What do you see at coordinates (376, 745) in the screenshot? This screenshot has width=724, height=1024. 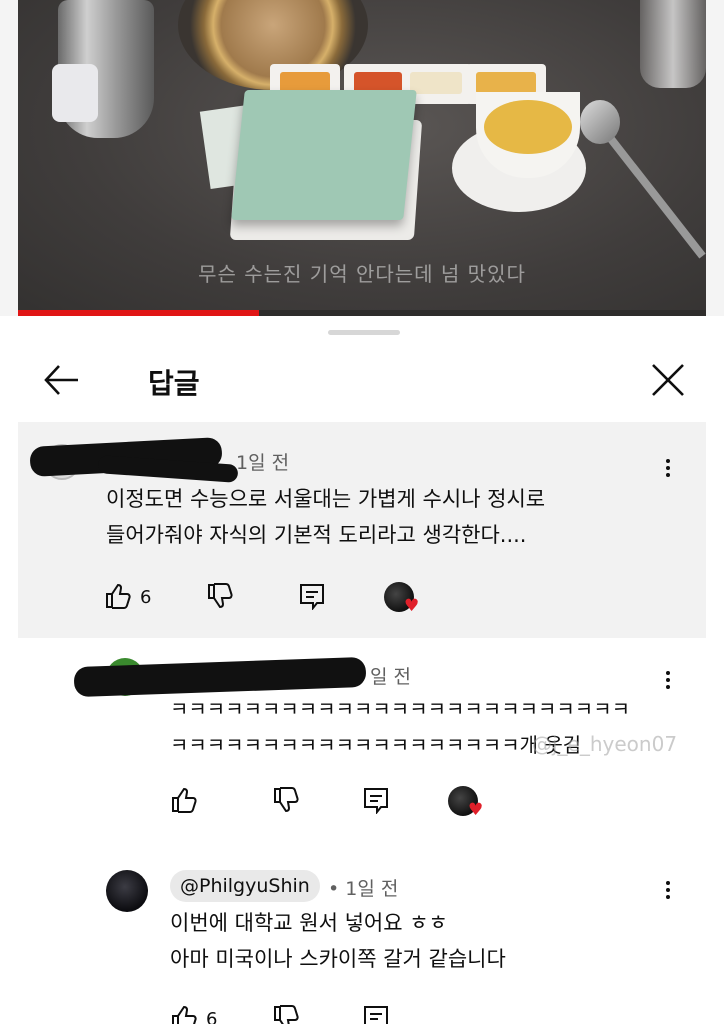 I see `comment-text-line: ㅋㅋㅋㅋㅋㅋㅋㅋㅋㅋㅋㅋㅋㅋㅋㅋㅋㅋㅋ개 웃김` at bounding box center [376, 745].